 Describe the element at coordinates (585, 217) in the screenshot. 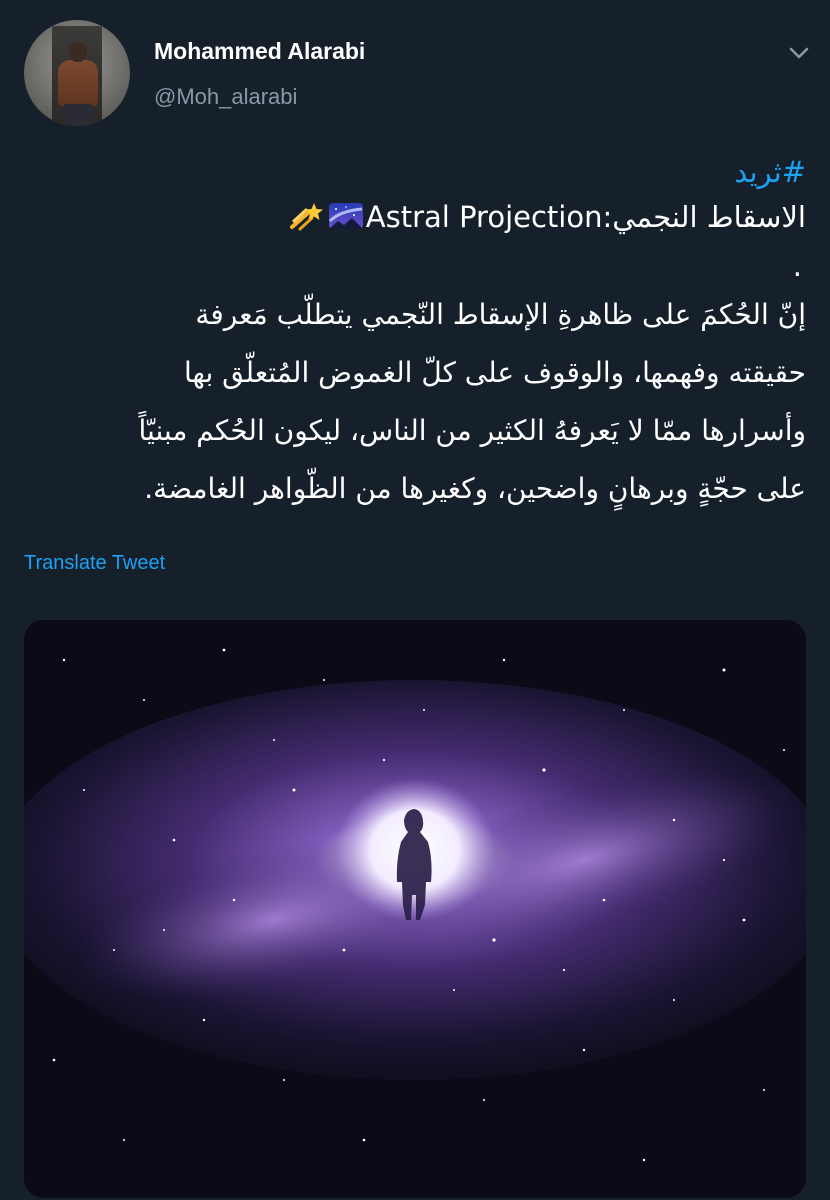

I see `tweet-title: الاسقاط النجمي:Astral Projection` at that location.